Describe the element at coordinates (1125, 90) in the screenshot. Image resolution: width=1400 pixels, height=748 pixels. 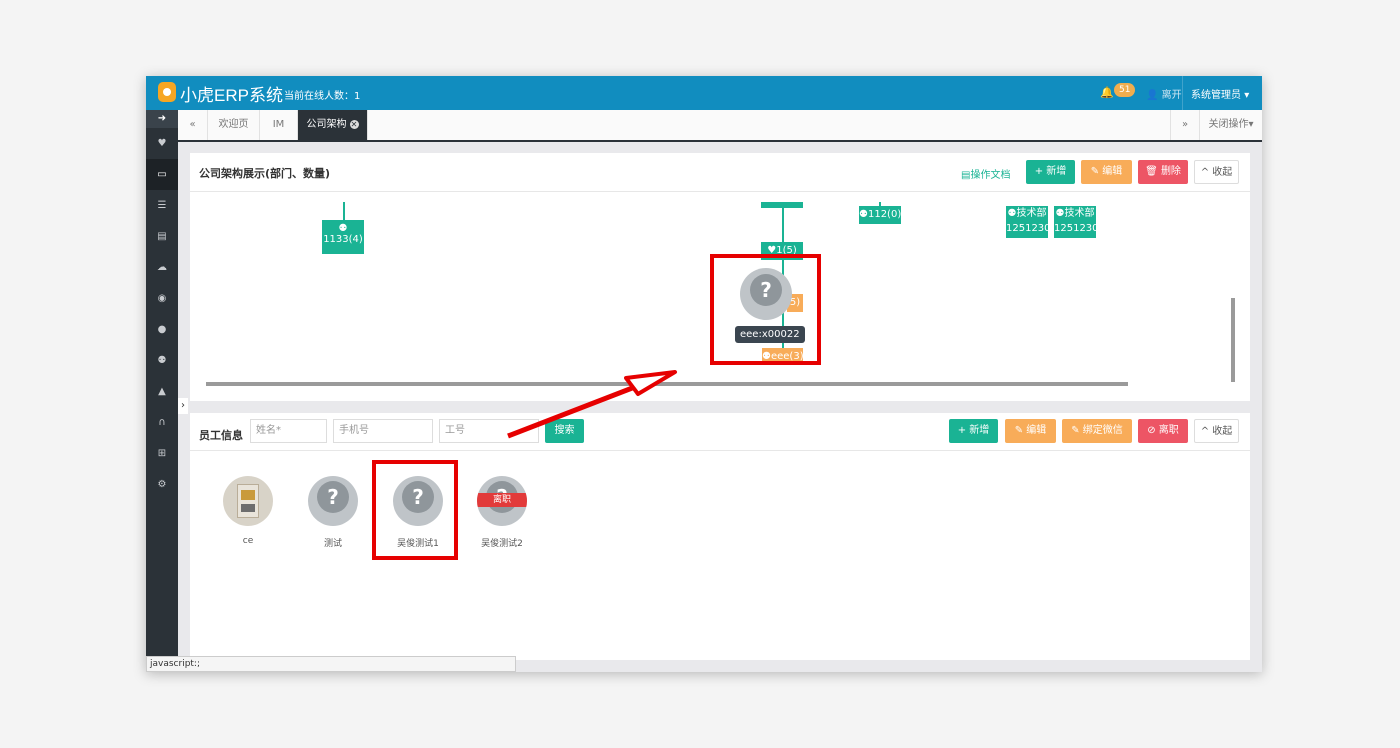
I see `notification-badge: 51` at that location.